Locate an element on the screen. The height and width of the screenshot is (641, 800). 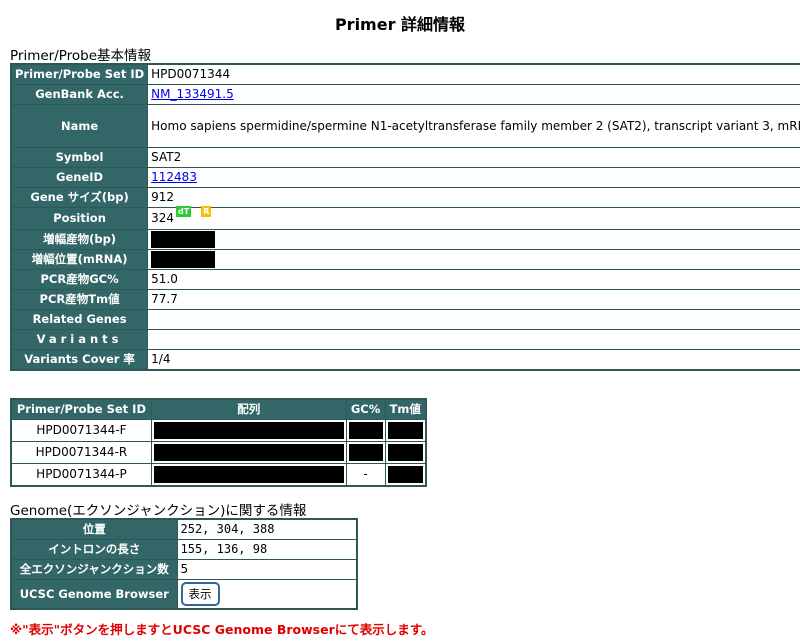
pcr-gc-value: 51.0 is located at coordinates (473, 279).